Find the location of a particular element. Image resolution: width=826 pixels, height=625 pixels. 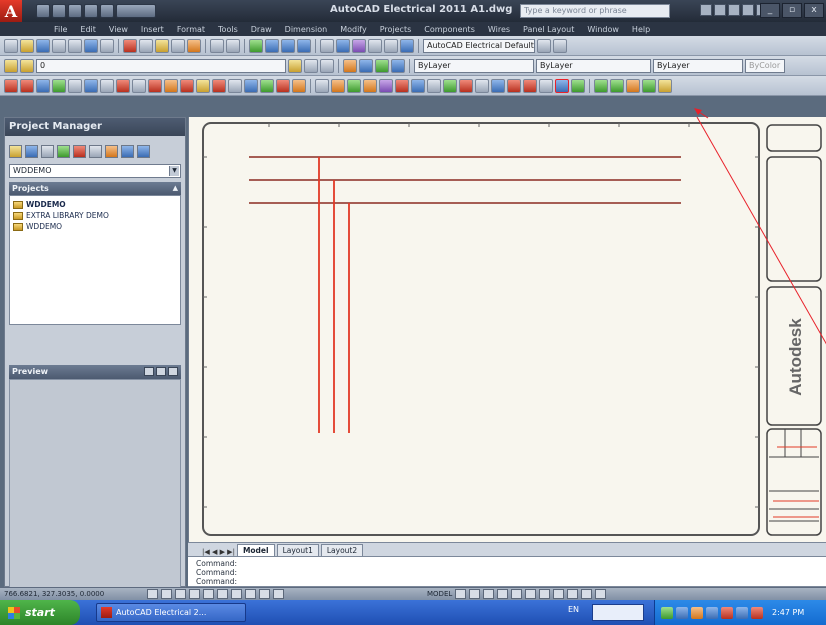

isolate-icon is located at coordinates (587, 594).